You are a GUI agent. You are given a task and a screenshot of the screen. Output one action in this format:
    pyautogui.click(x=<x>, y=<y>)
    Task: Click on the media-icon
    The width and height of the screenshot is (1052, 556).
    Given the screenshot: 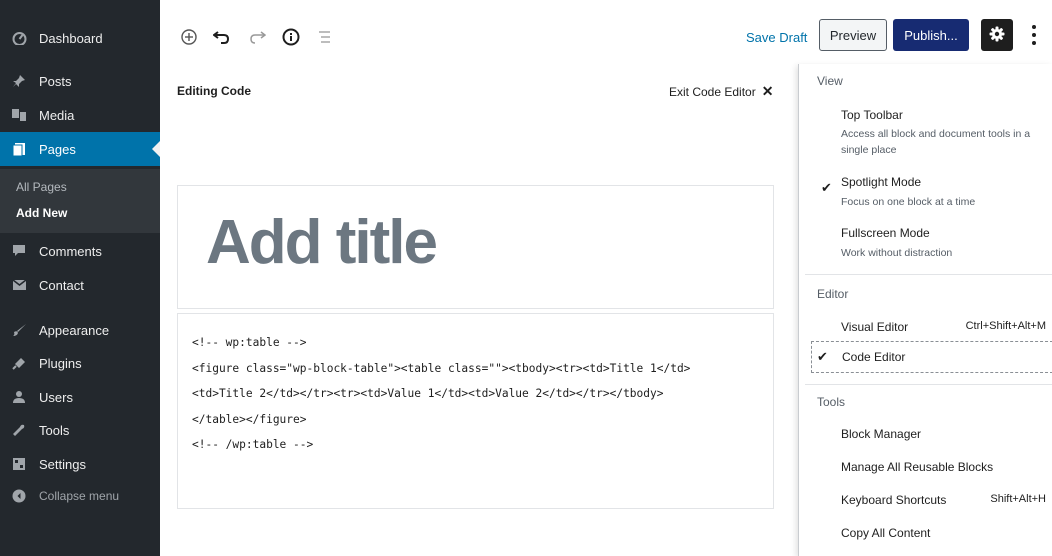 What is the action you would take?
    pyautogui.click(x=19, y=115)
    